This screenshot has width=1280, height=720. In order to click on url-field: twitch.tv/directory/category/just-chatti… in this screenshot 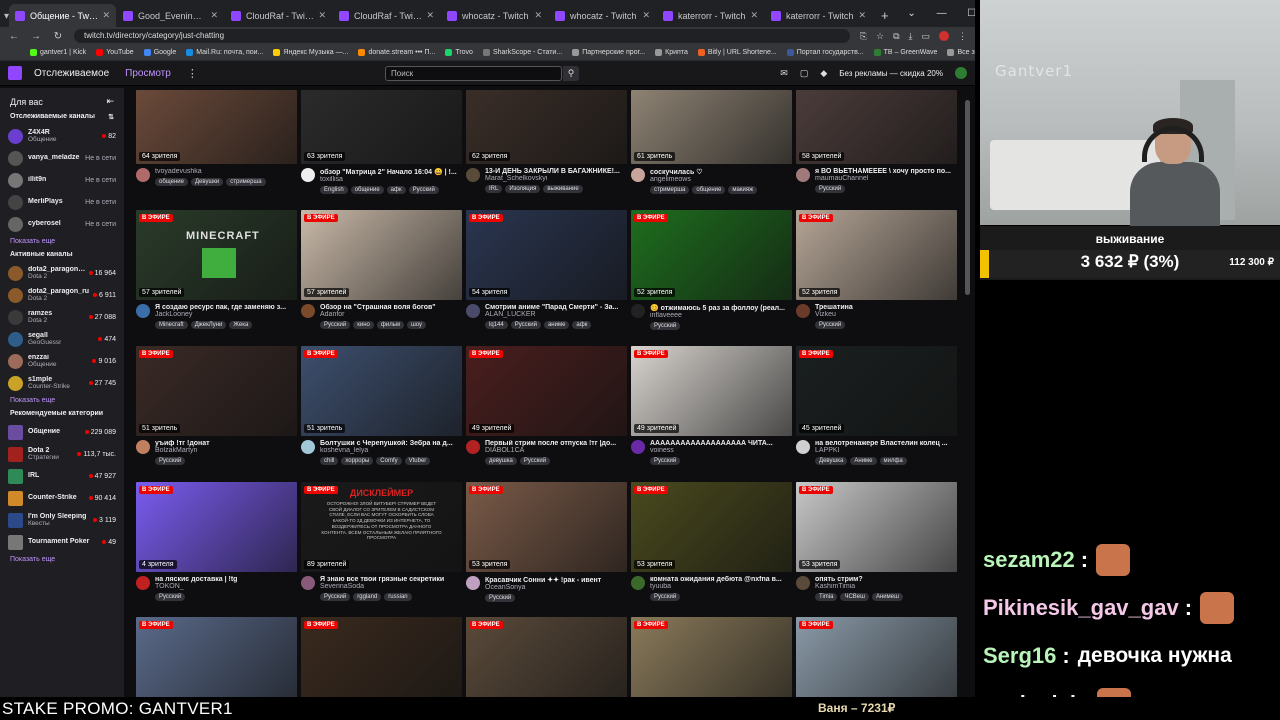, I will do `click(462, 36)`.